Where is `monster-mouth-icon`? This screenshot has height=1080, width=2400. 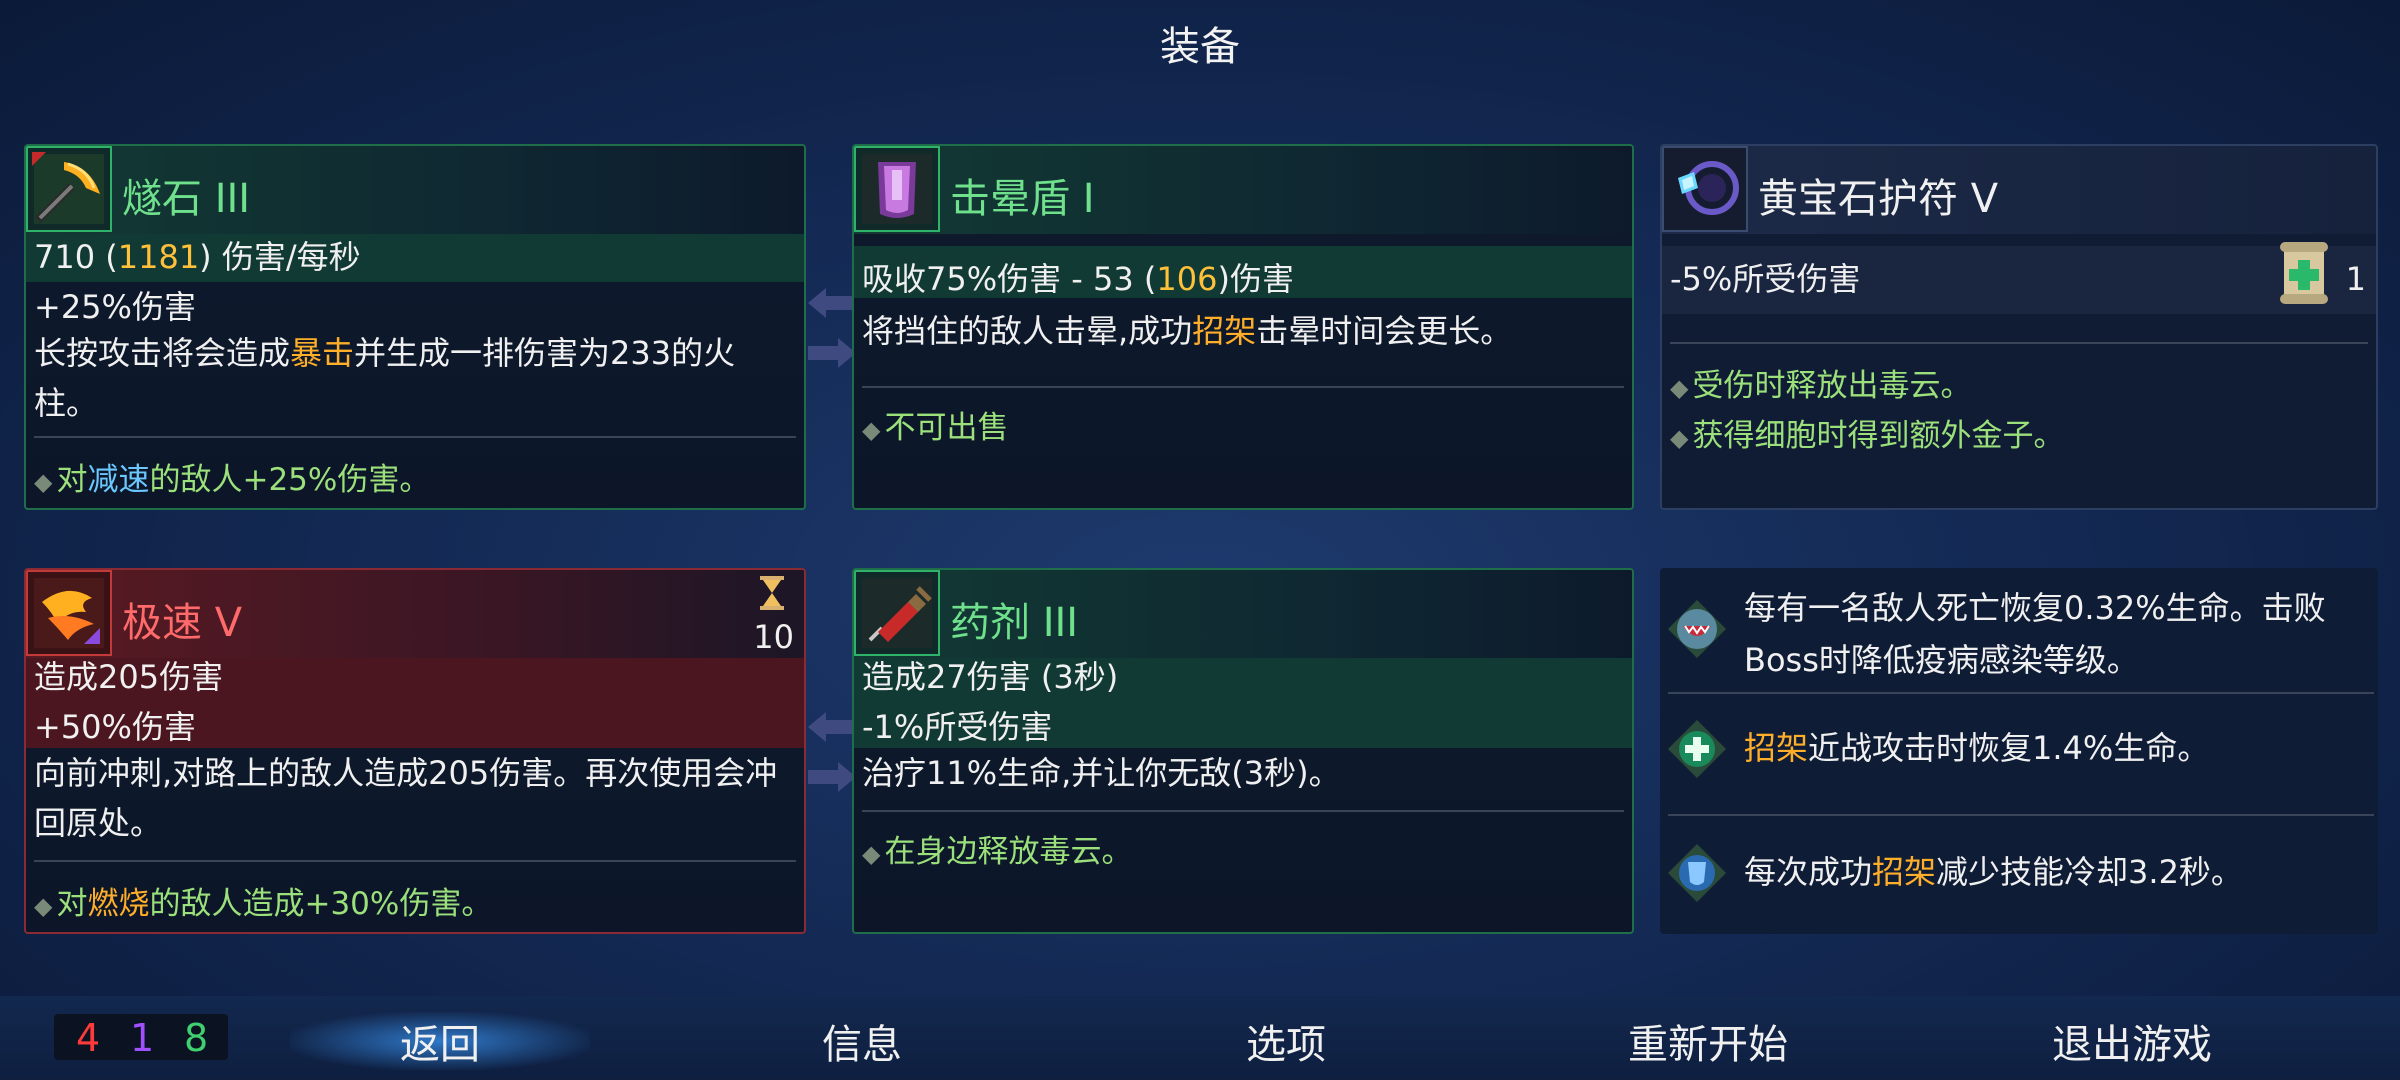
monster-mouth-icon is located at coordinates (1697, 629).